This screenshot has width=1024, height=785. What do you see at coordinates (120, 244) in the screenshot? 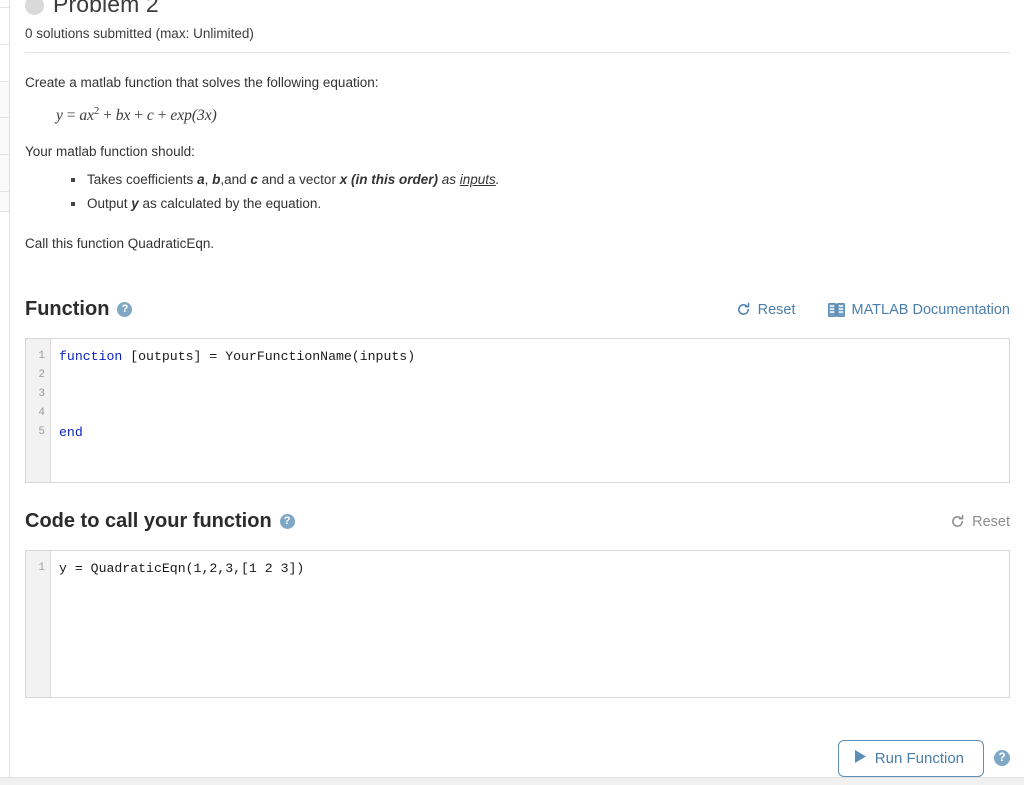
I see `statement-call-line: Call this function QuadraticEqn.` at bounding box center [120, 244].